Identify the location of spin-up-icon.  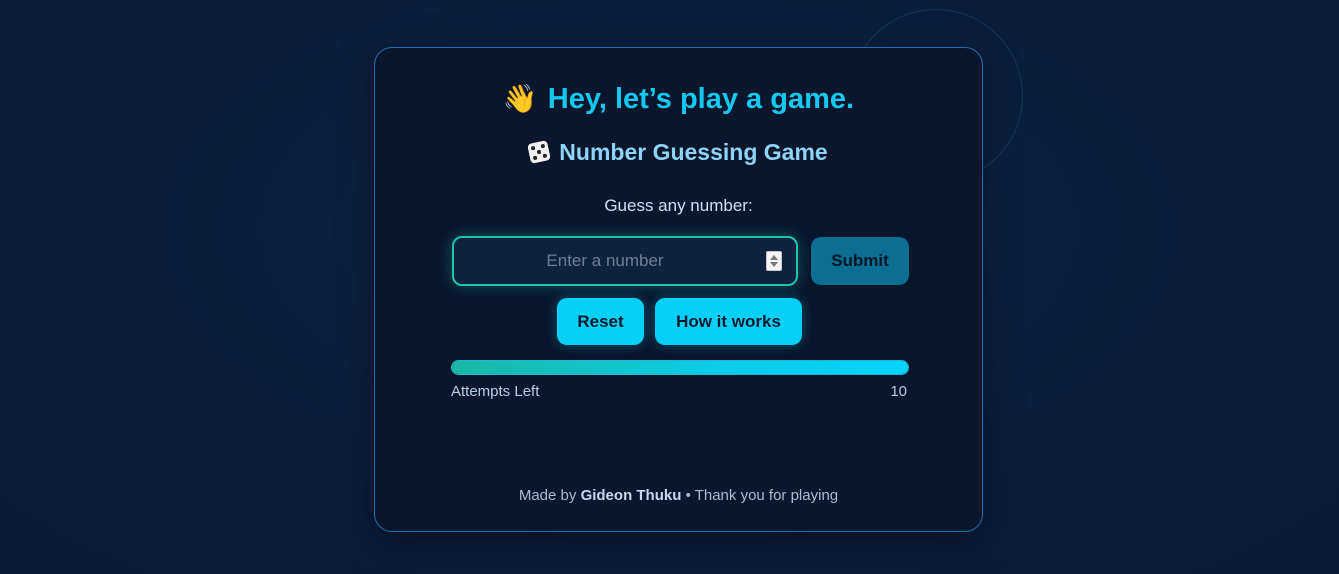
(774, 257).